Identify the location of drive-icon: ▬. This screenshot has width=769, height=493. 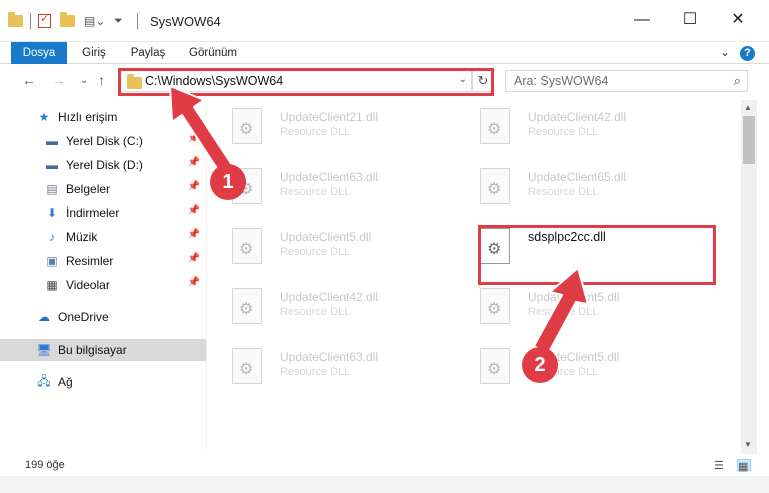
(52, 165).